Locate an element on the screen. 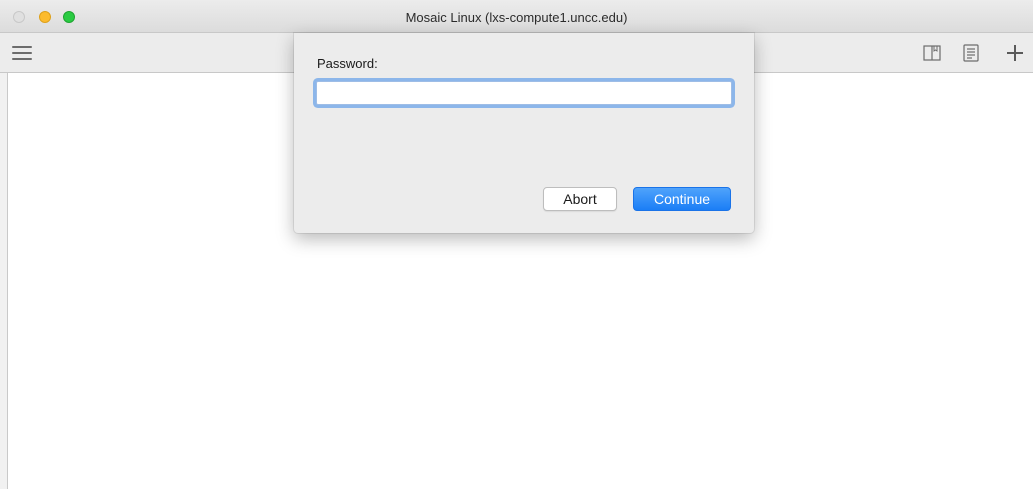 The image size is (1033, 489). password-label: Password: is located at coordinates (347, 63).